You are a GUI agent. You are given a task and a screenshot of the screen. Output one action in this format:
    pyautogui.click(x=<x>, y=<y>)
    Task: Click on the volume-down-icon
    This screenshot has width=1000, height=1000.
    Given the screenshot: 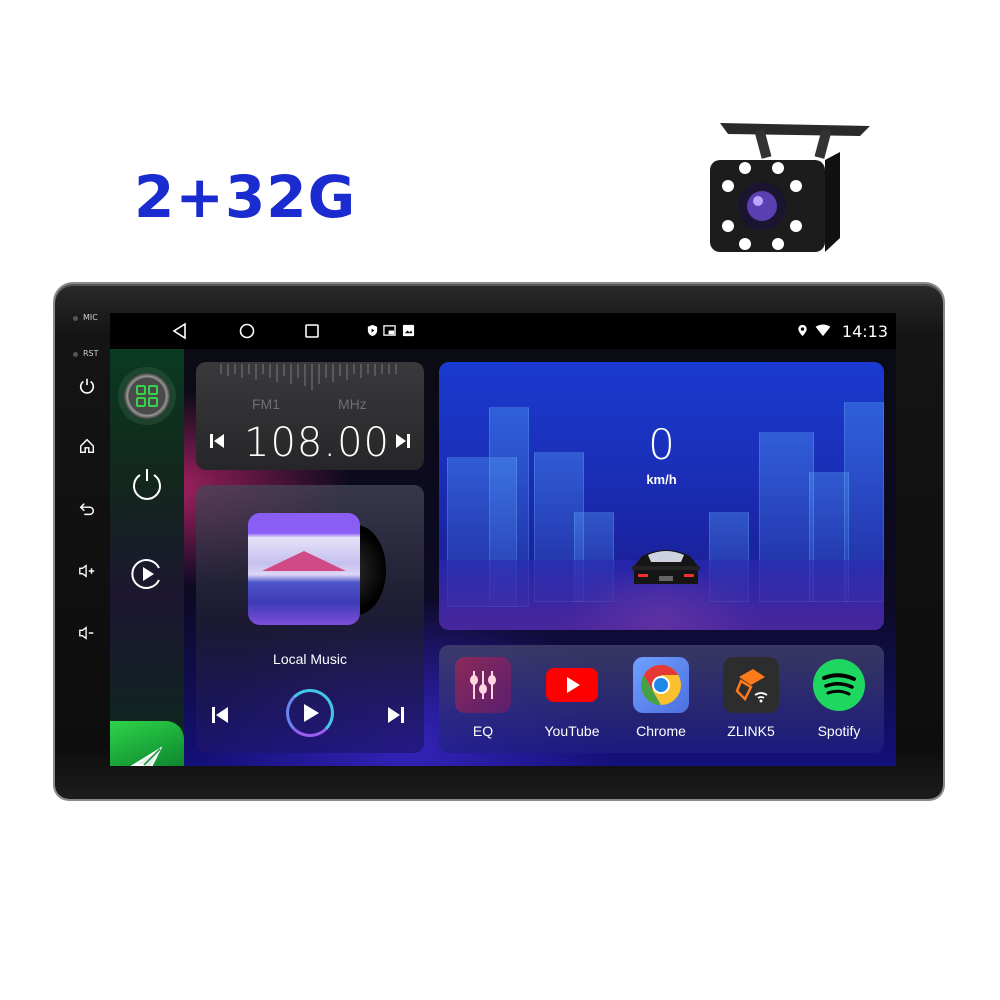 What is the action you would take?
    pyautogui.click(x=86, y=633)
    